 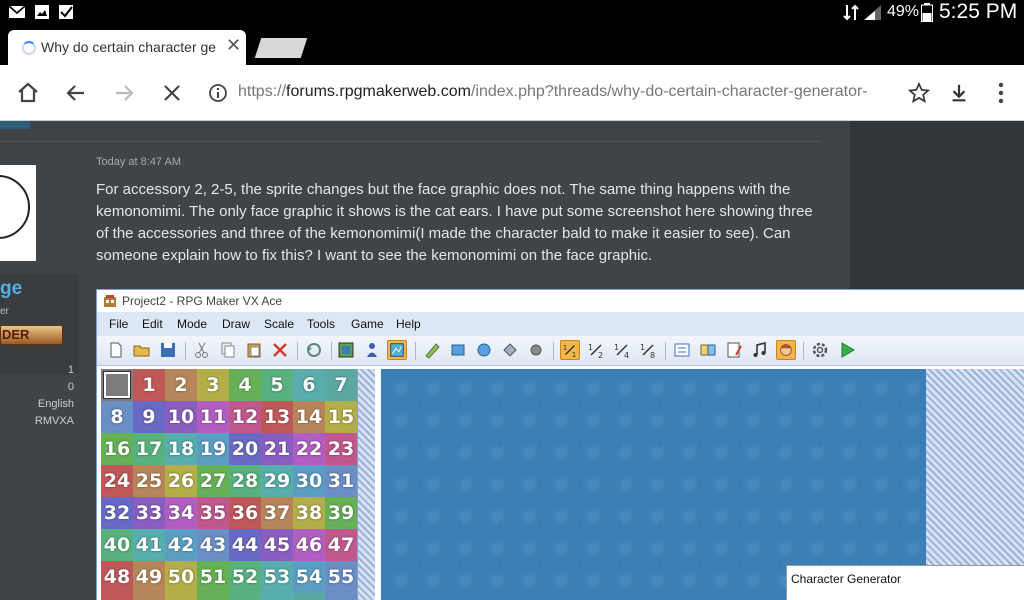 I want to click on menu-edit: Edit, so click(x=152, y=324).